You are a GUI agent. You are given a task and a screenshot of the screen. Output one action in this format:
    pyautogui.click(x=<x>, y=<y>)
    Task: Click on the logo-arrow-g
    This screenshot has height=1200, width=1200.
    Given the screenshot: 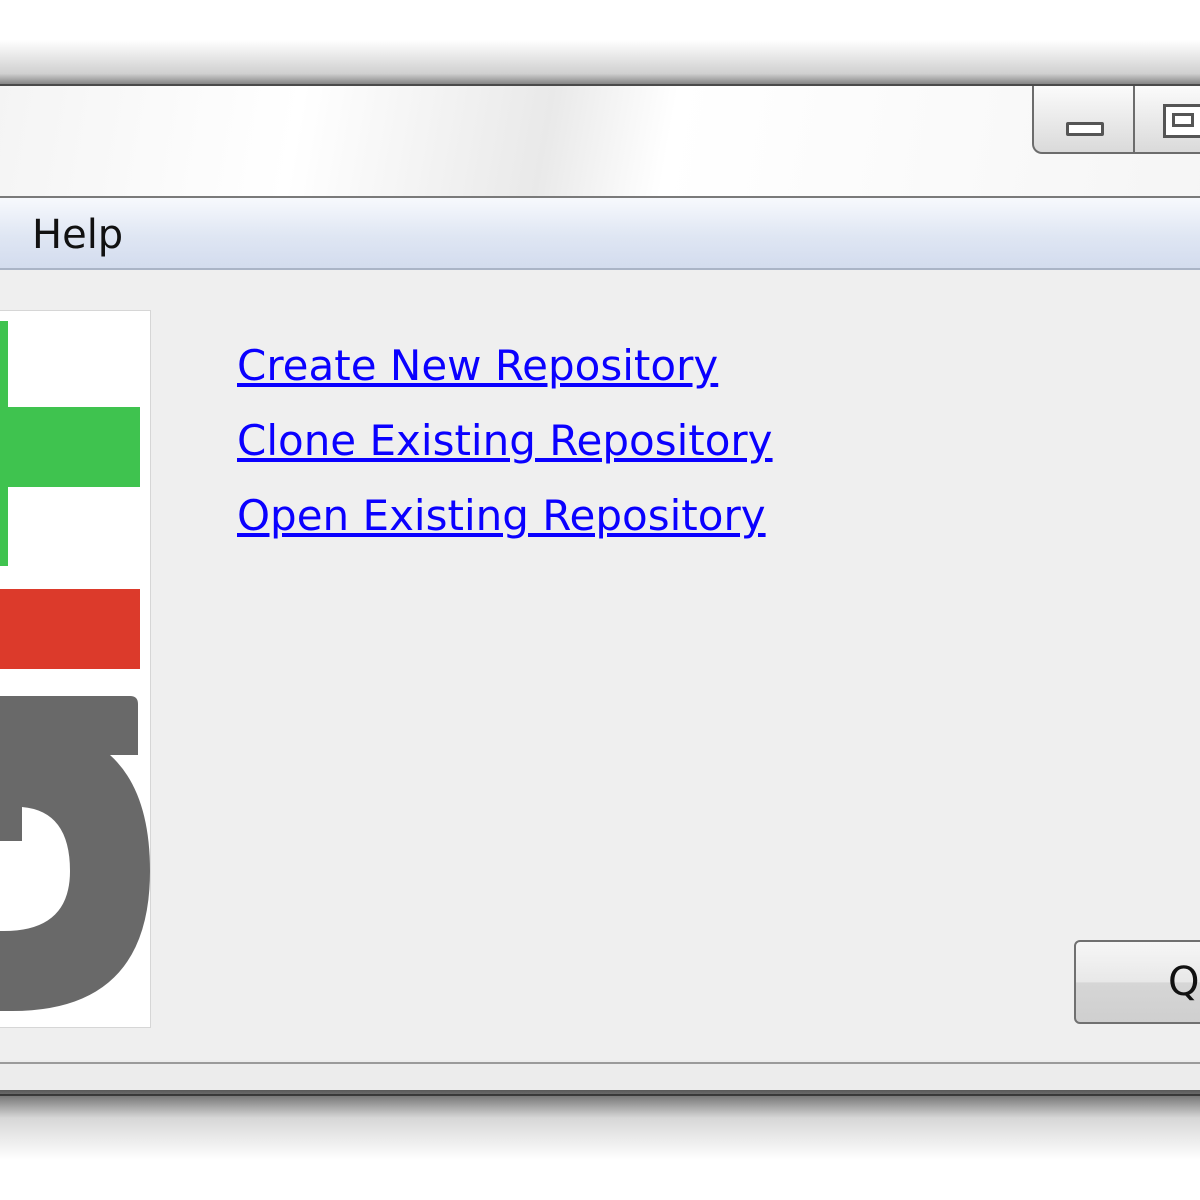 What is the action you would take?
    pyautogui.click(x=75, y=853)
    